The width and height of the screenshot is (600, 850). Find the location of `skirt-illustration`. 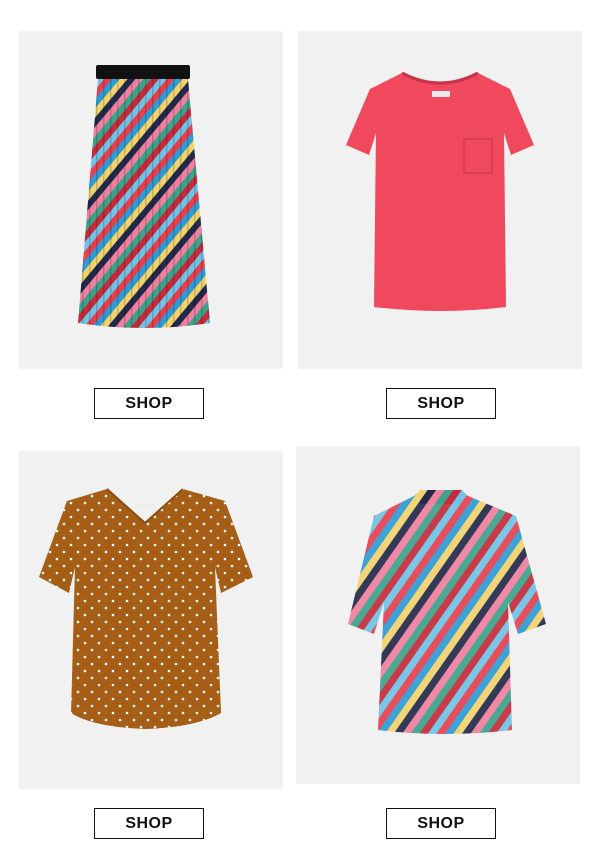

skirt-illustration is located at coordinates (144, 196).